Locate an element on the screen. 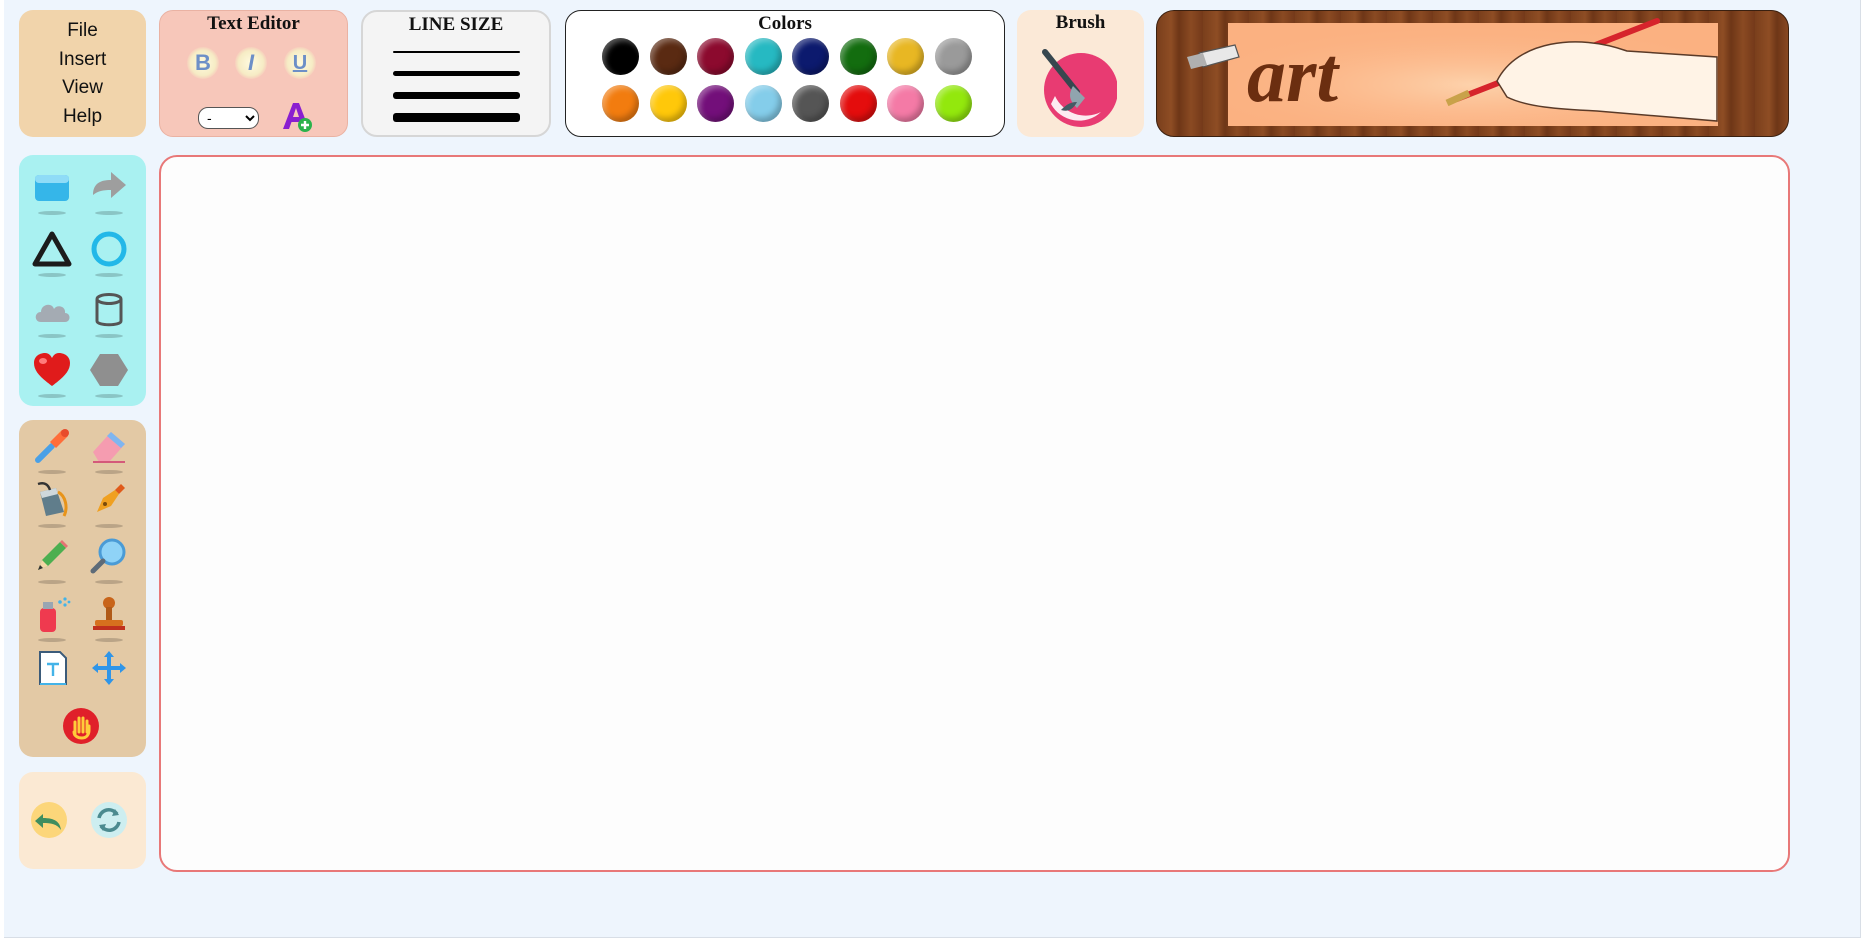  pen-nib-icon is located at coordinates (109, 503).